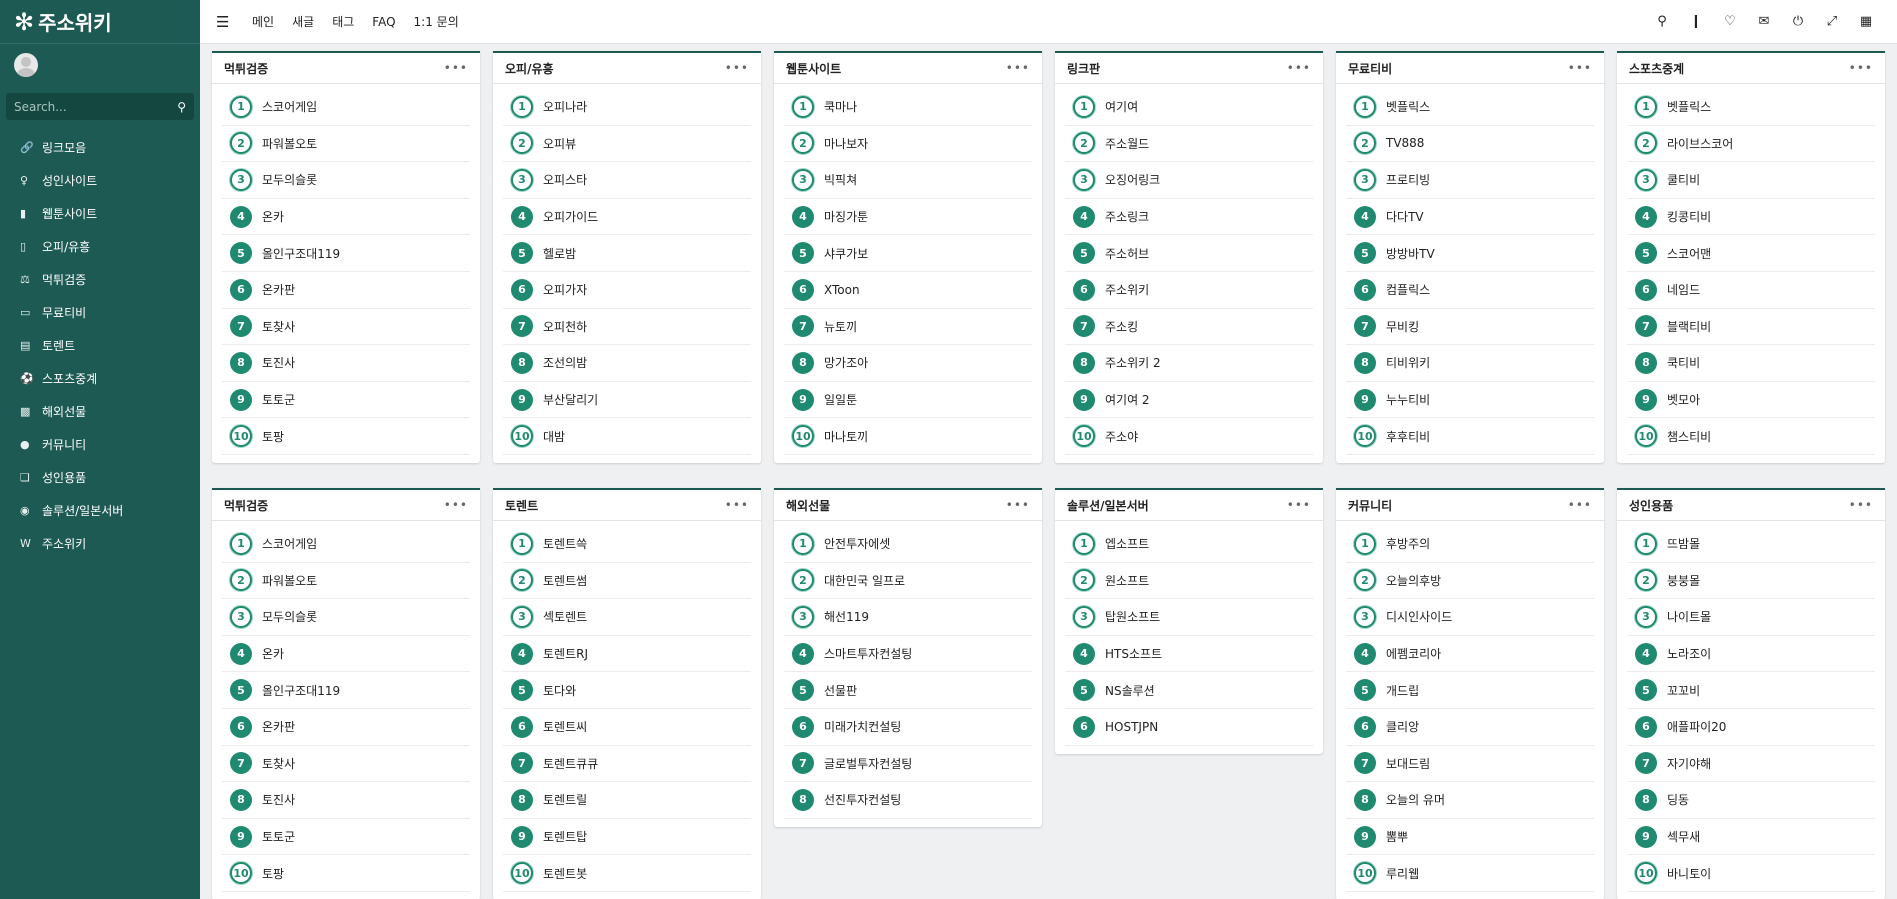 The image size is (1897, 899). I want to click on expand-icon: ⤢, so click(1832, 21).